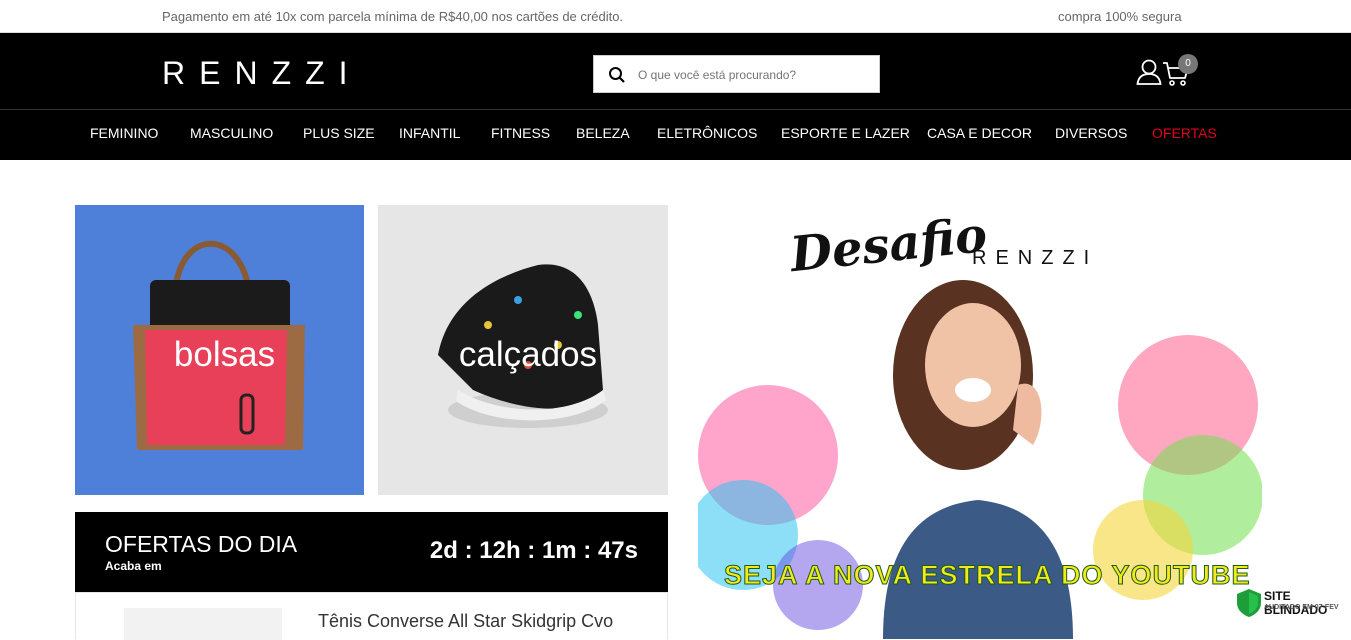  I want to click on category-label-calcados: calçados, so click(528, 354).